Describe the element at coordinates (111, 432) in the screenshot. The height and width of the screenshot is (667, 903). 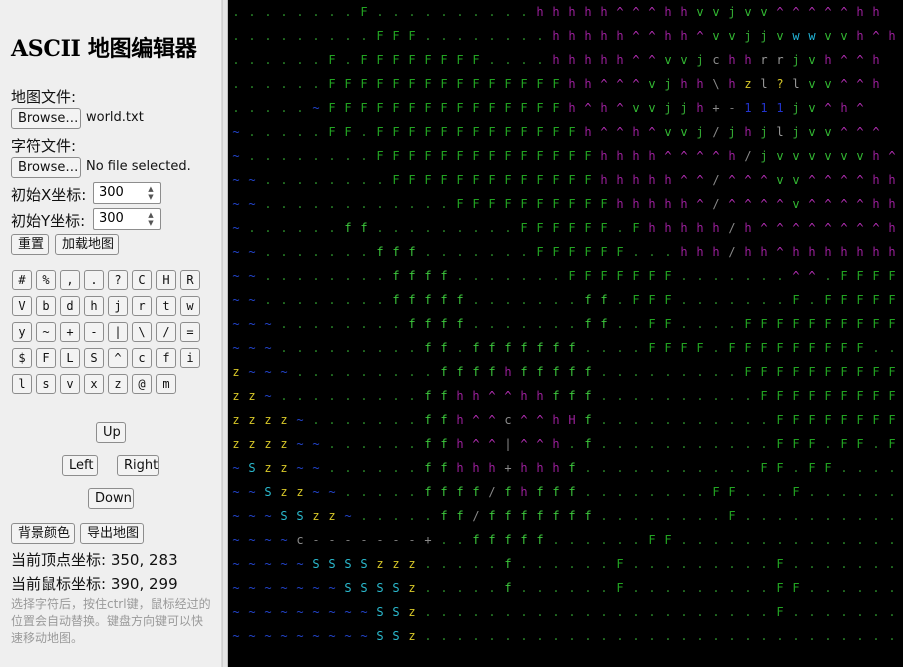
I see `up-button: Up` at that location.